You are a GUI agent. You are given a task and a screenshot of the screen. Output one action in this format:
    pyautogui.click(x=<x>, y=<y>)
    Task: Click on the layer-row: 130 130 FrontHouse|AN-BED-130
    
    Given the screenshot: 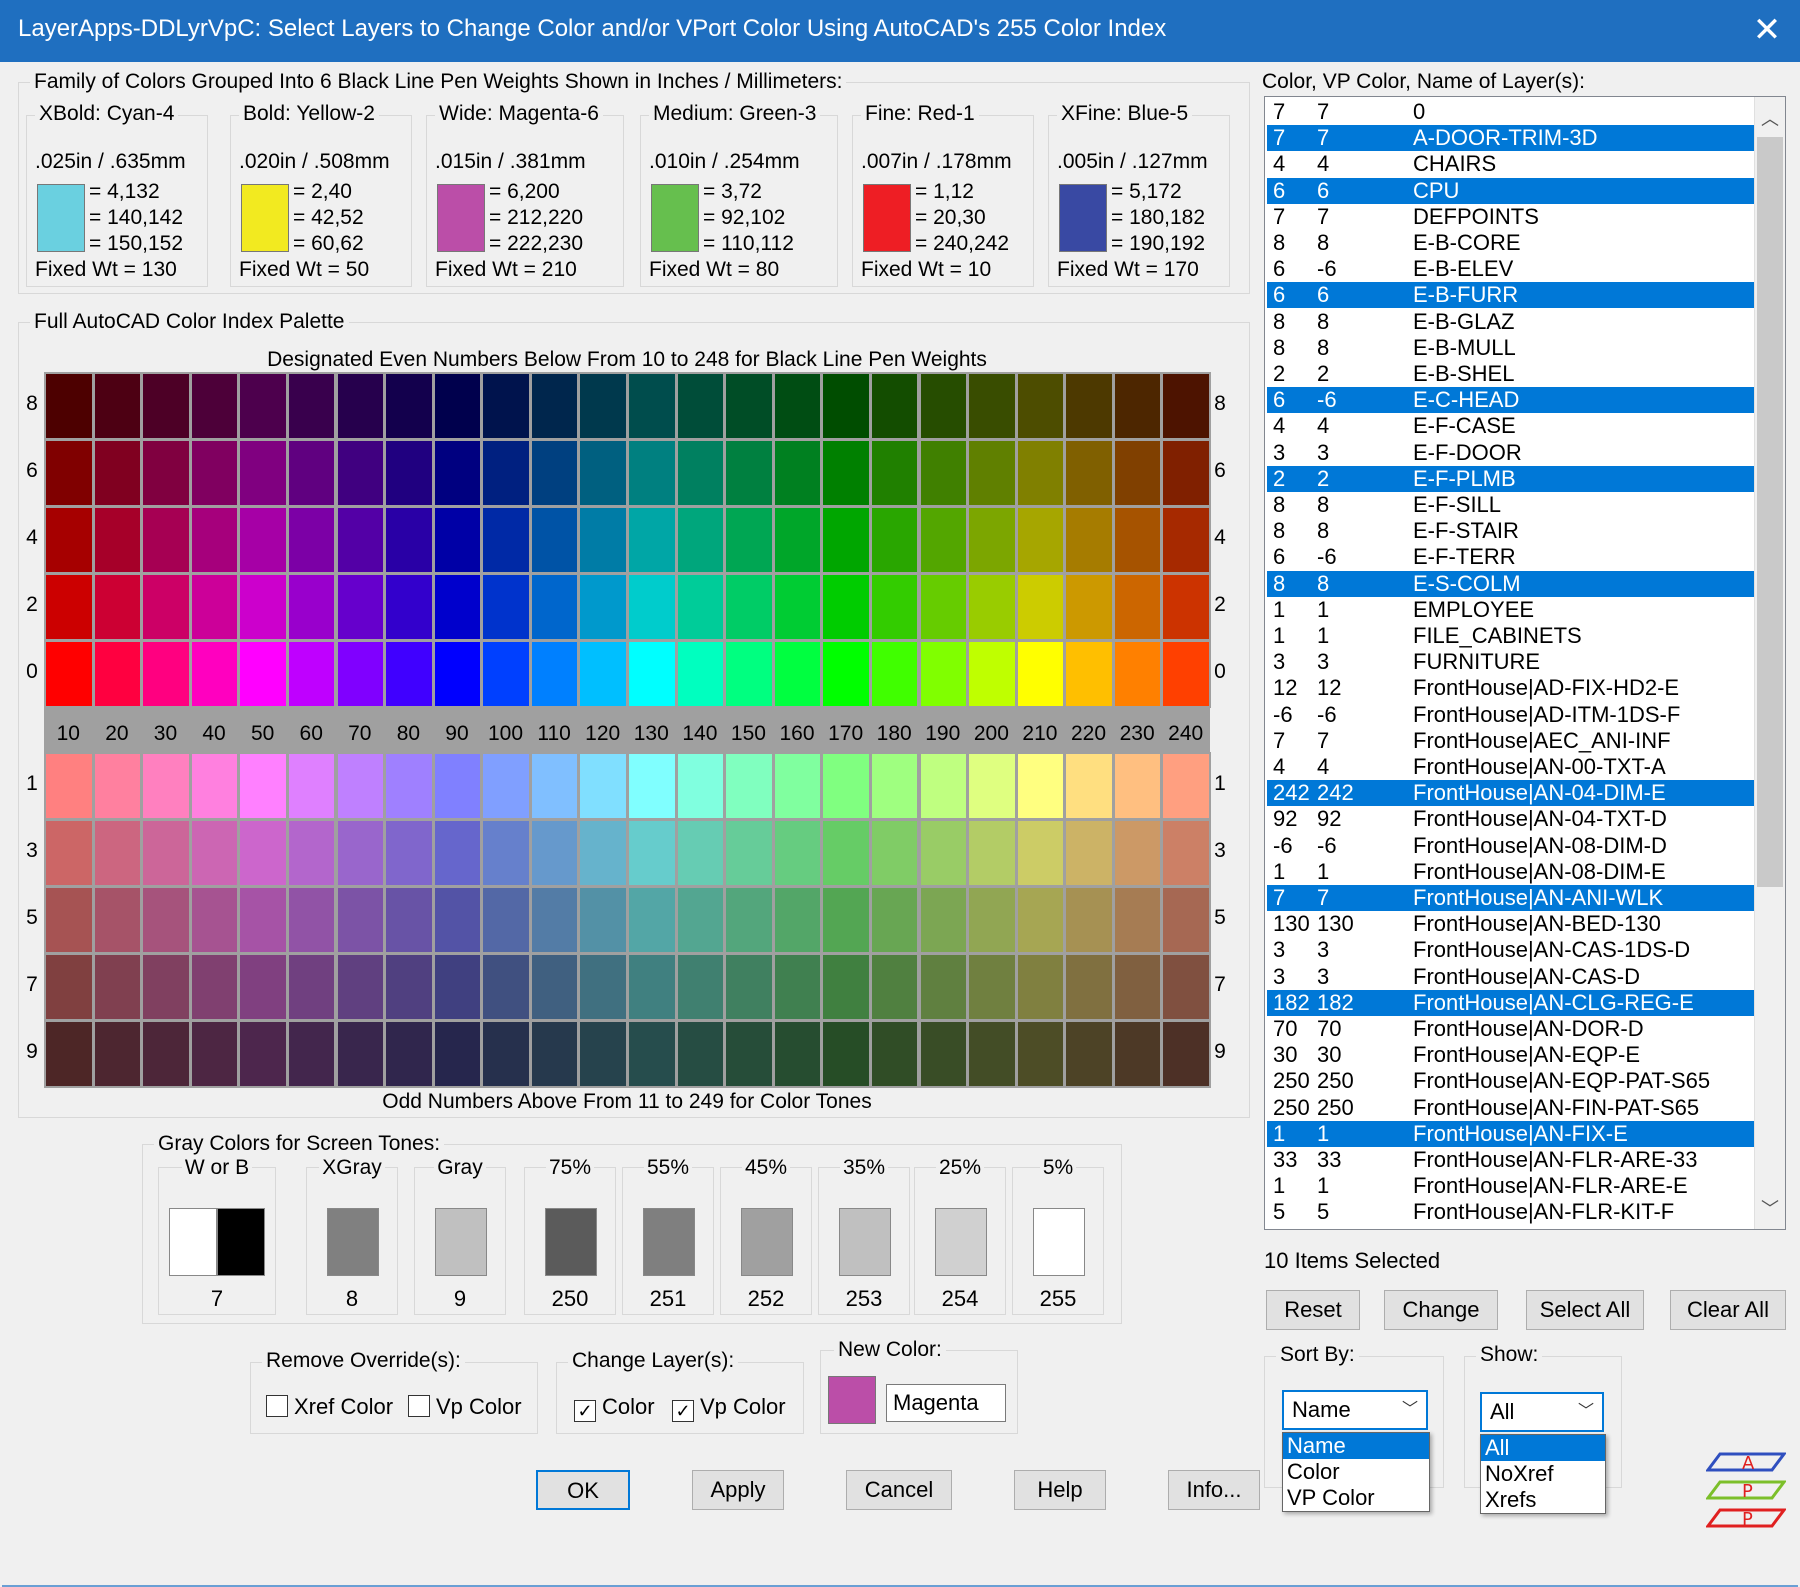 What is the action you would take?
    pyautogui.click(x=1512, y=924)
    